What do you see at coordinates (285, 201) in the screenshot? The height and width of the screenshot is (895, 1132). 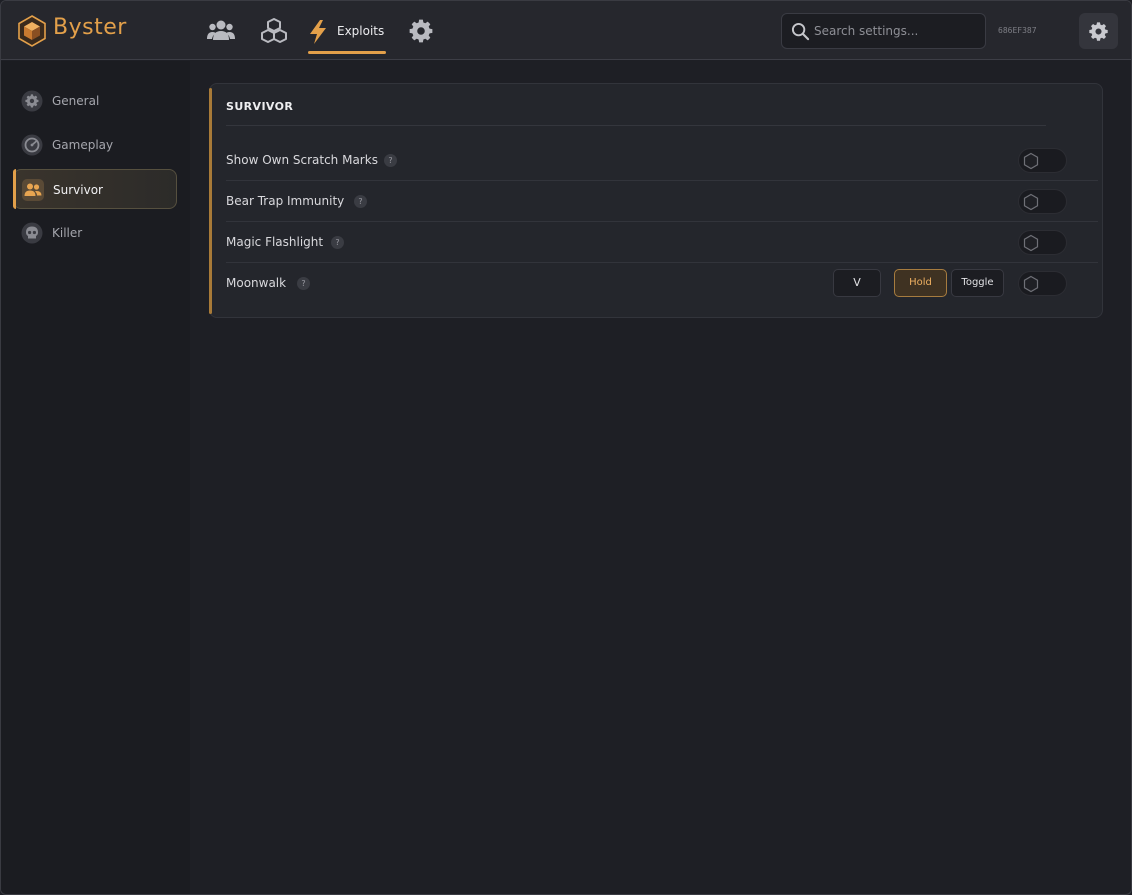 I see `setting-label: Bear Trap Immunity` at bounding box center [285, 201].